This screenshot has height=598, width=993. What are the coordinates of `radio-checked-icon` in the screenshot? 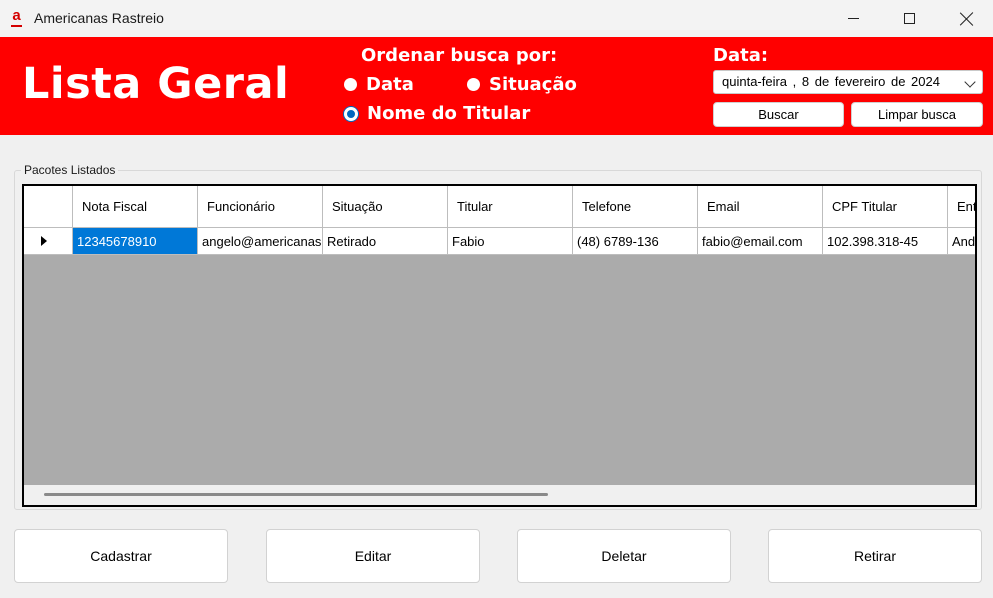 It's located at (351, 113).